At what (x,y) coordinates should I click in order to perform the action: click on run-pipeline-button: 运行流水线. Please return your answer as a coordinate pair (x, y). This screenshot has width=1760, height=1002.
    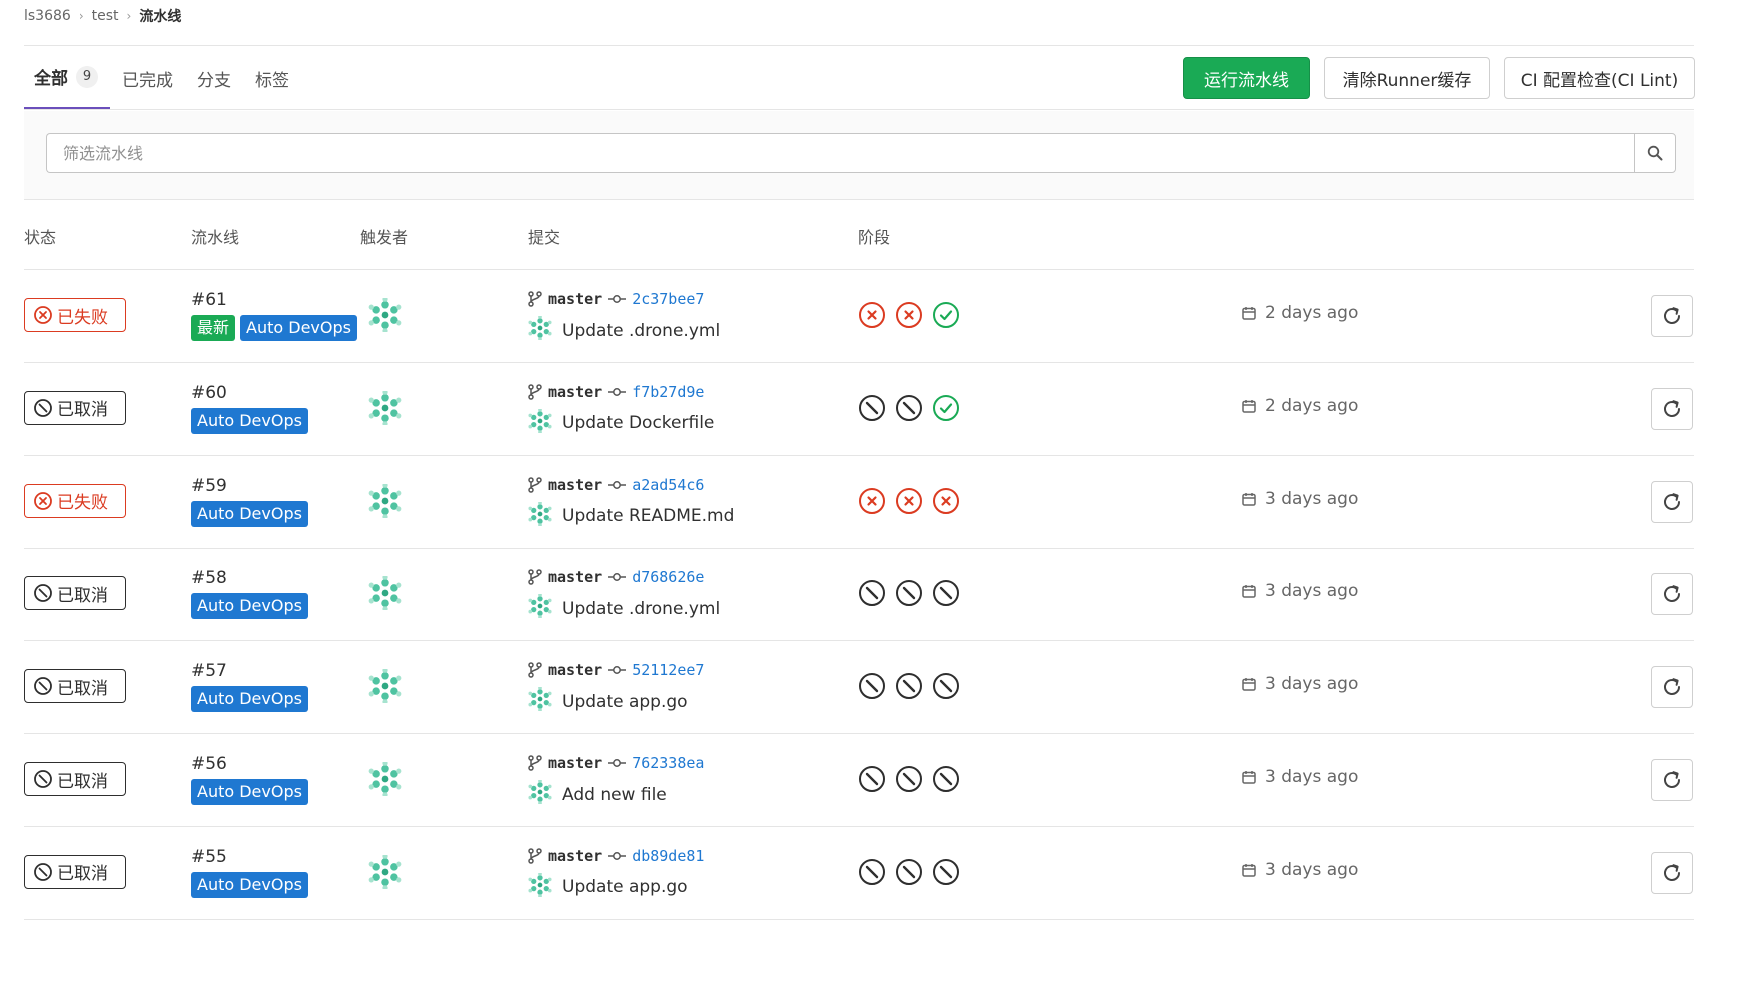
    Looking at the image, I should click on (1246, 78).